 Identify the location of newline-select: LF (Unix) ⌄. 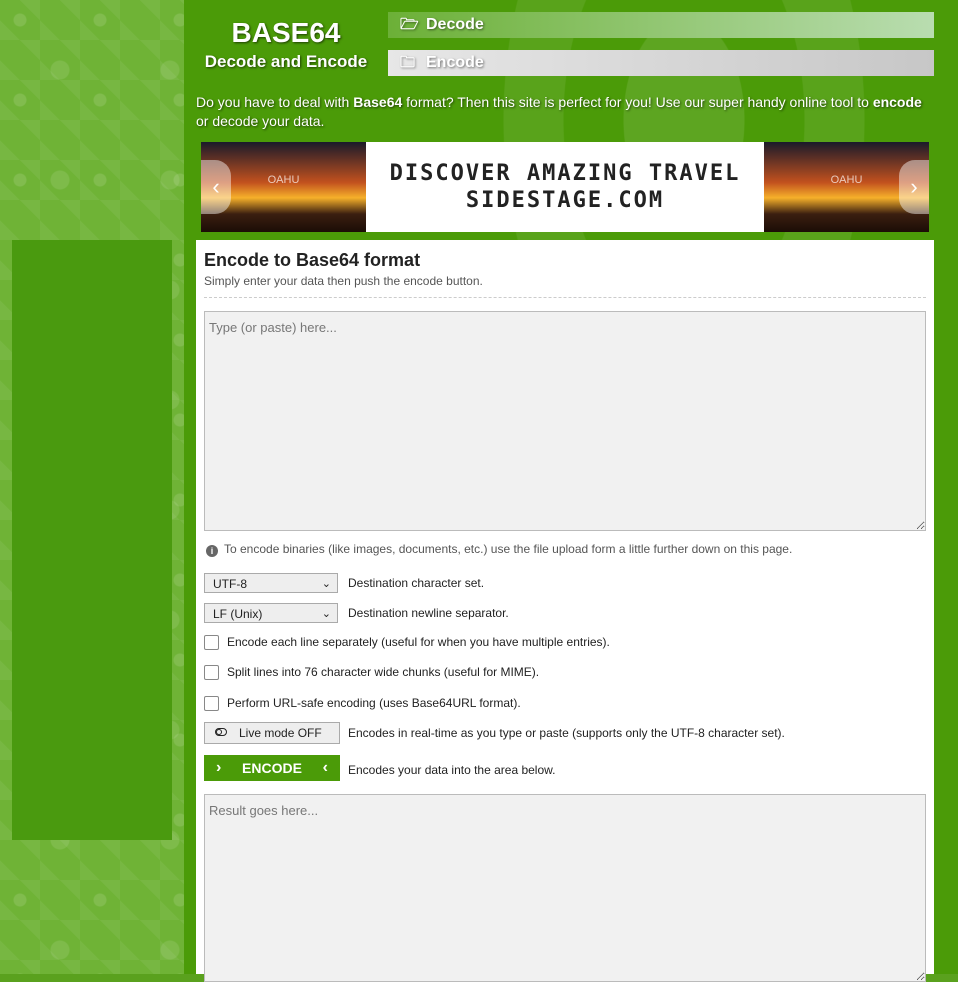
(271, 613).